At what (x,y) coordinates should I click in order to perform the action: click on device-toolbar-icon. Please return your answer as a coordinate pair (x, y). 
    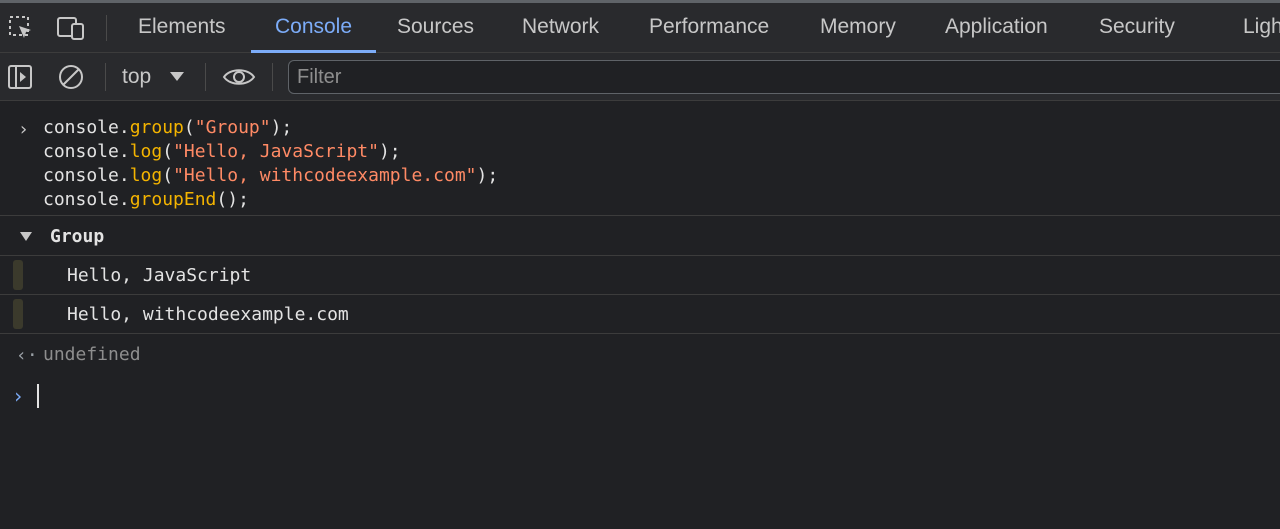
    Looking at the image, I should click on (71, 28).